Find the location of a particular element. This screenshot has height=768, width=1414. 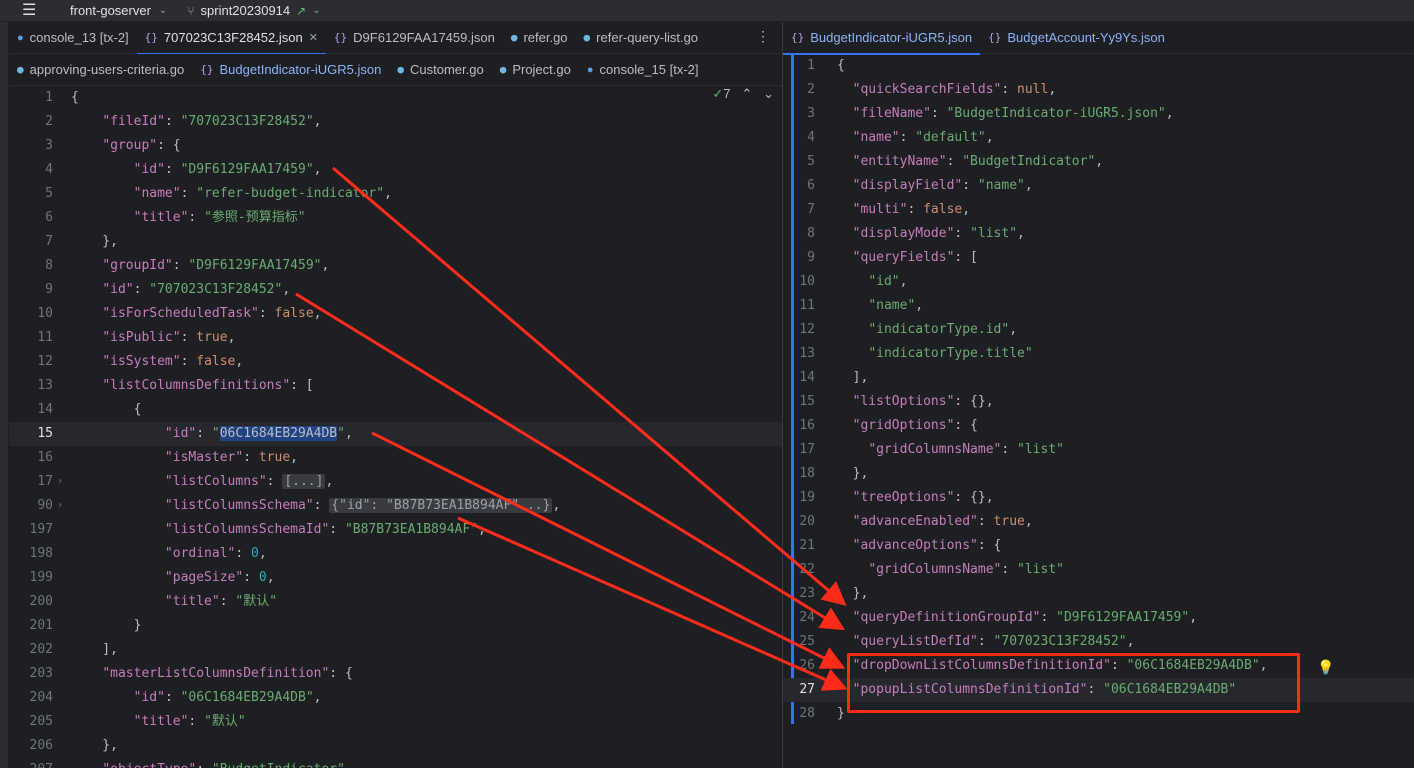

code-token: "list" is located at coordinates (1040, 449).